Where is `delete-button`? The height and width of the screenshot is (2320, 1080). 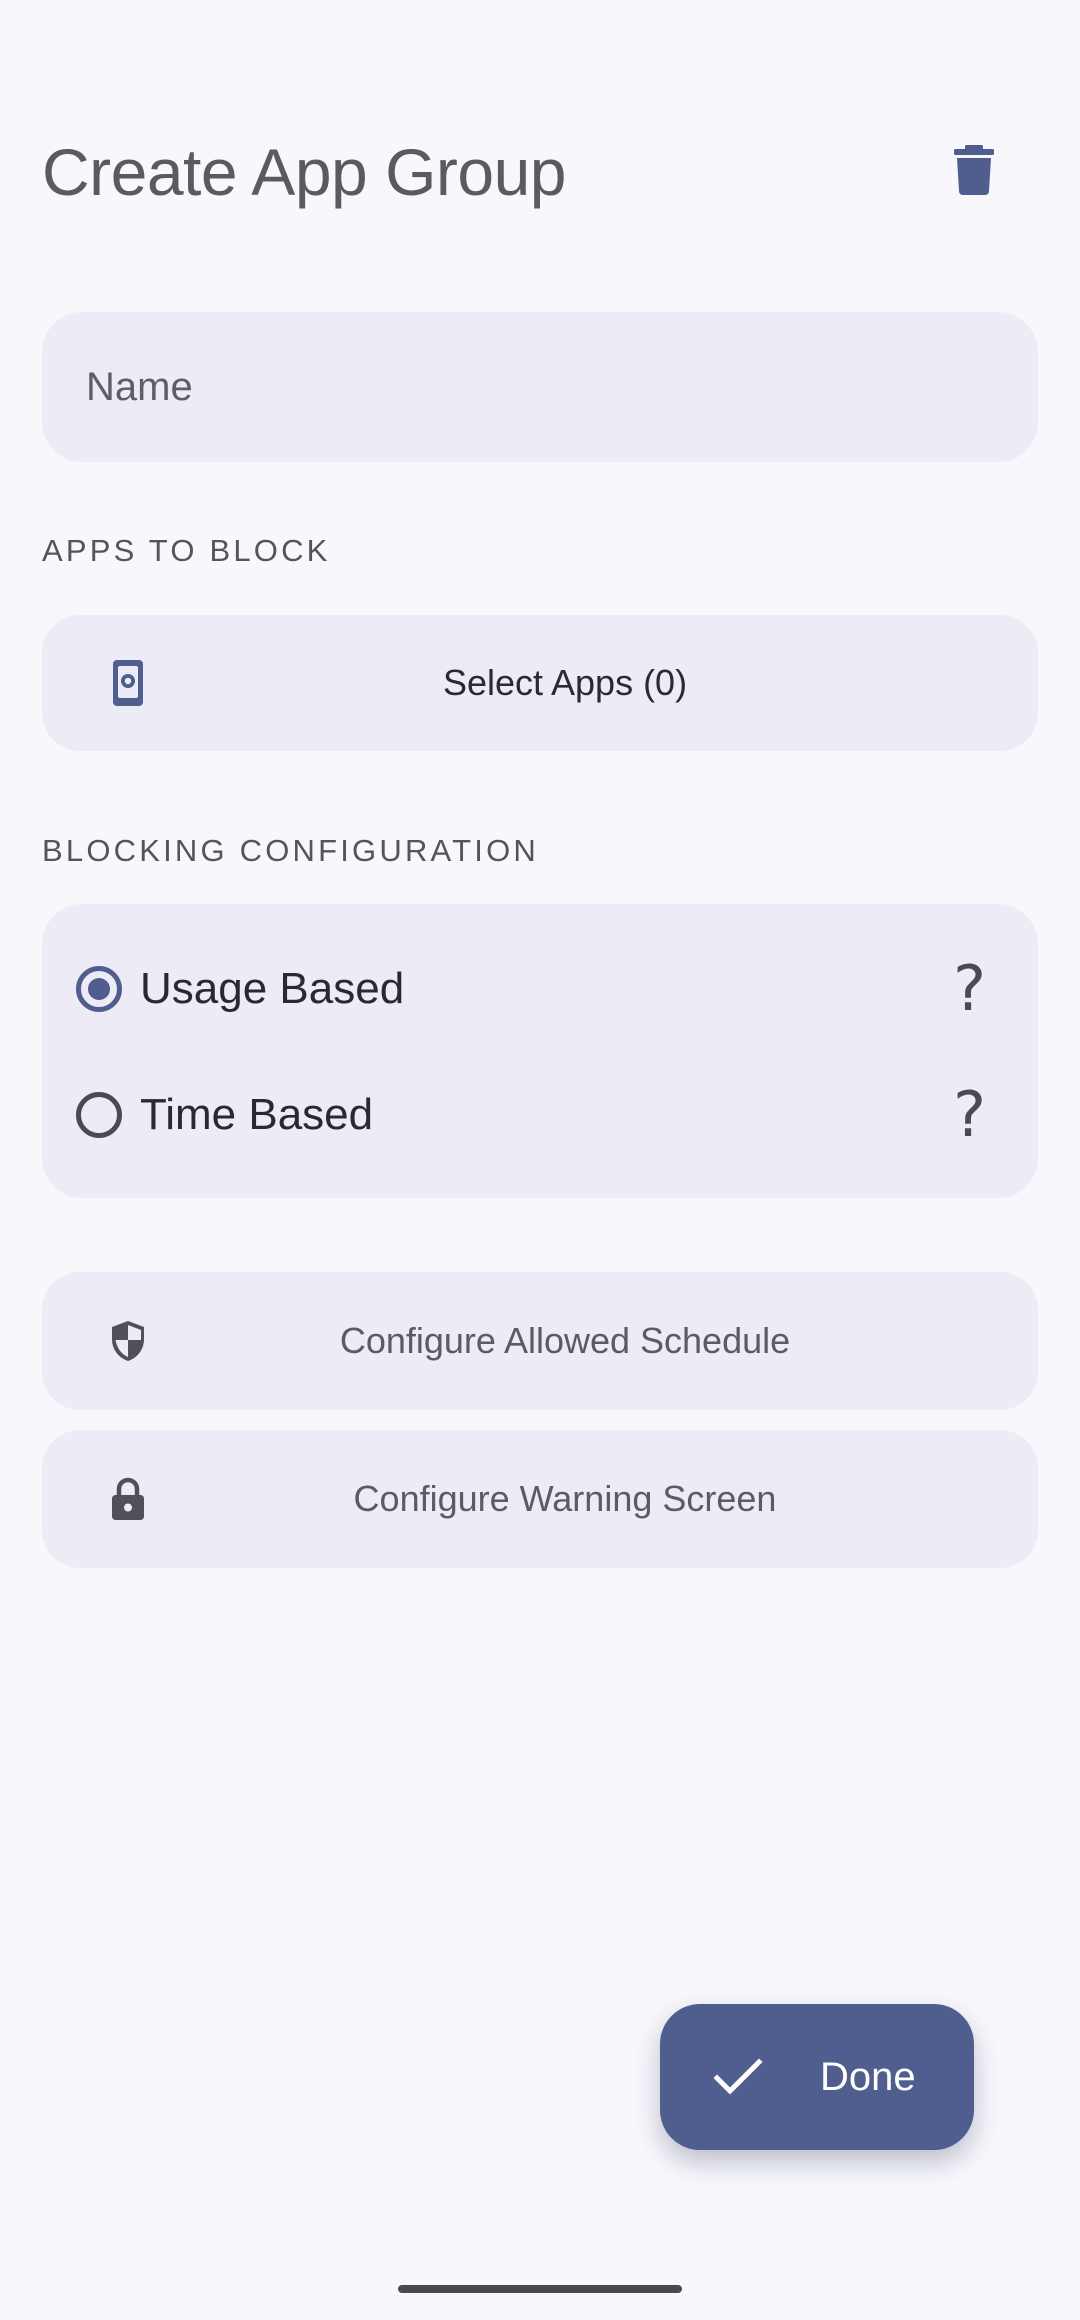
delete-button is located at coordinates (974, 170).